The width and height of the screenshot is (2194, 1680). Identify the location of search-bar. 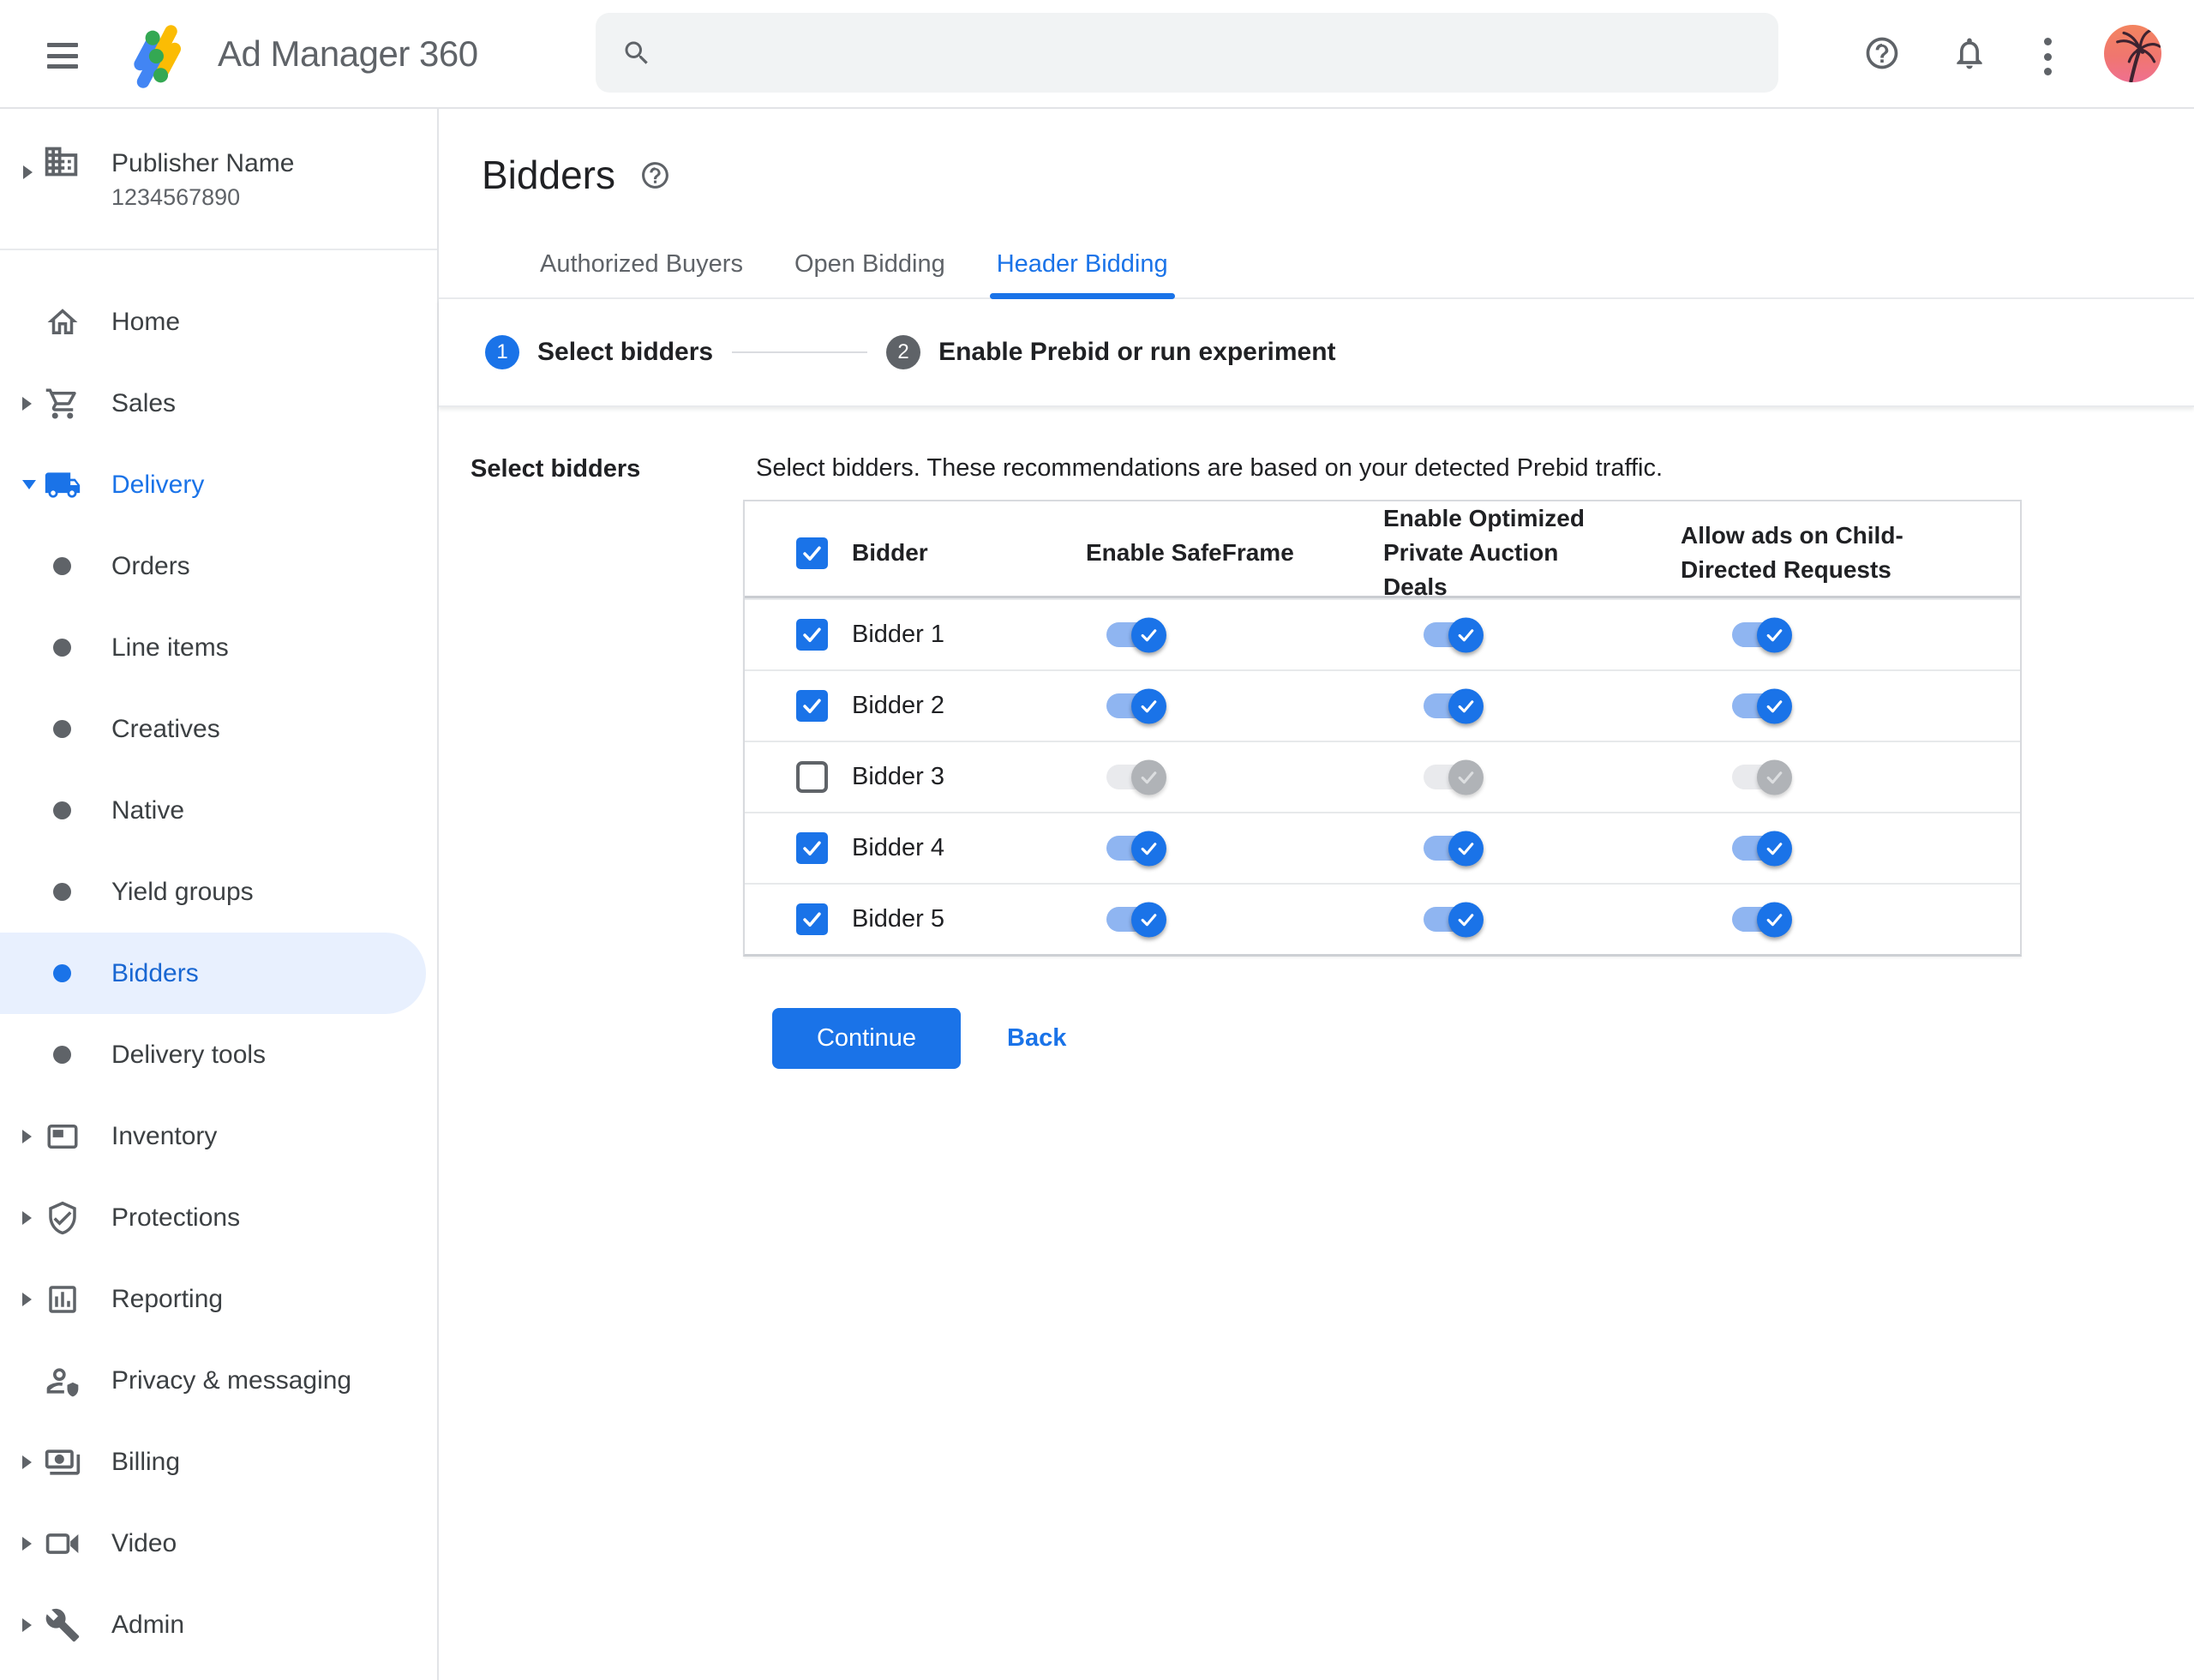
(1187, 53).